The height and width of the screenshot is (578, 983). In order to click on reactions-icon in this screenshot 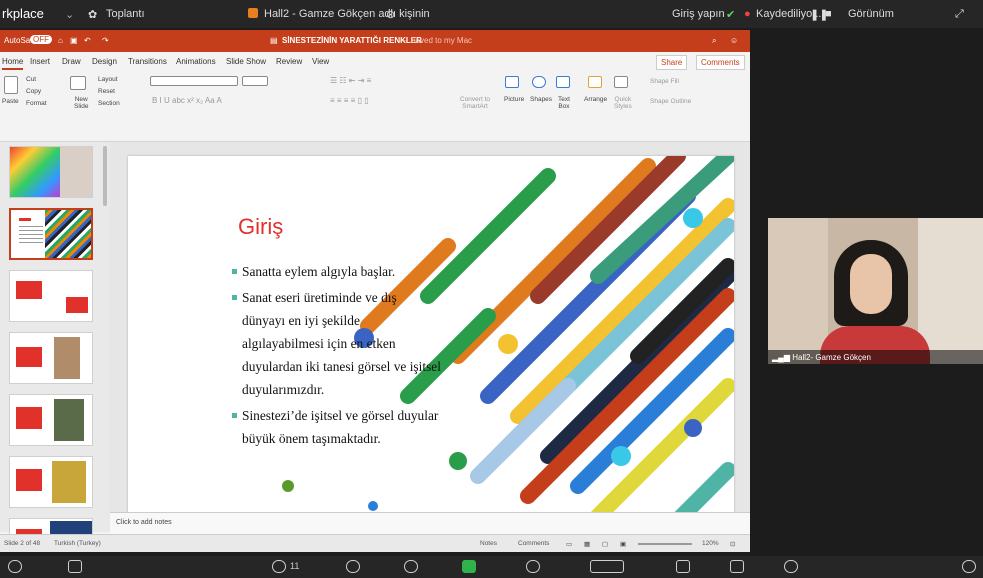, I will do `click(411, 566)`.